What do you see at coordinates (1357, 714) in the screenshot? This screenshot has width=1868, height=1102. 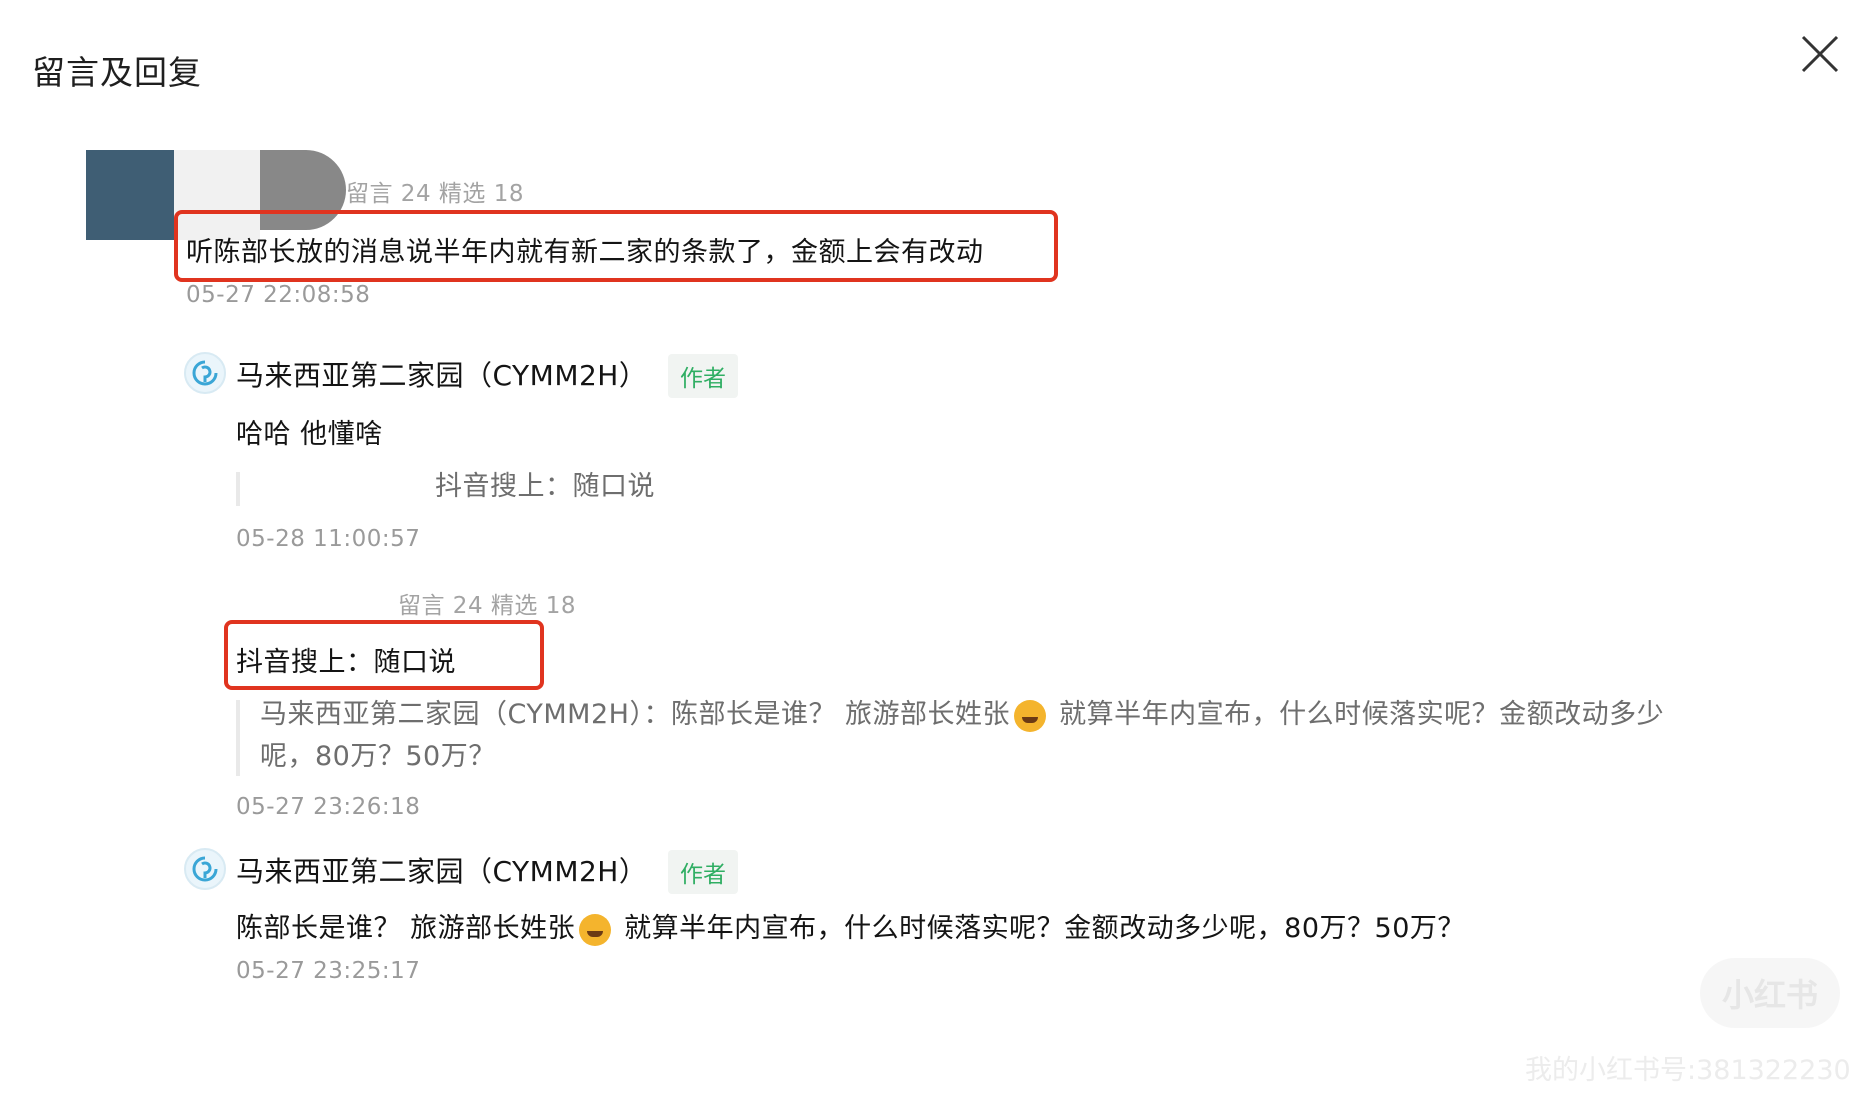 I see `quoted-reply-part2: 就算半年内宣布，什么时候落实呢？金额改动多少` at bounding box center [1357, 714].